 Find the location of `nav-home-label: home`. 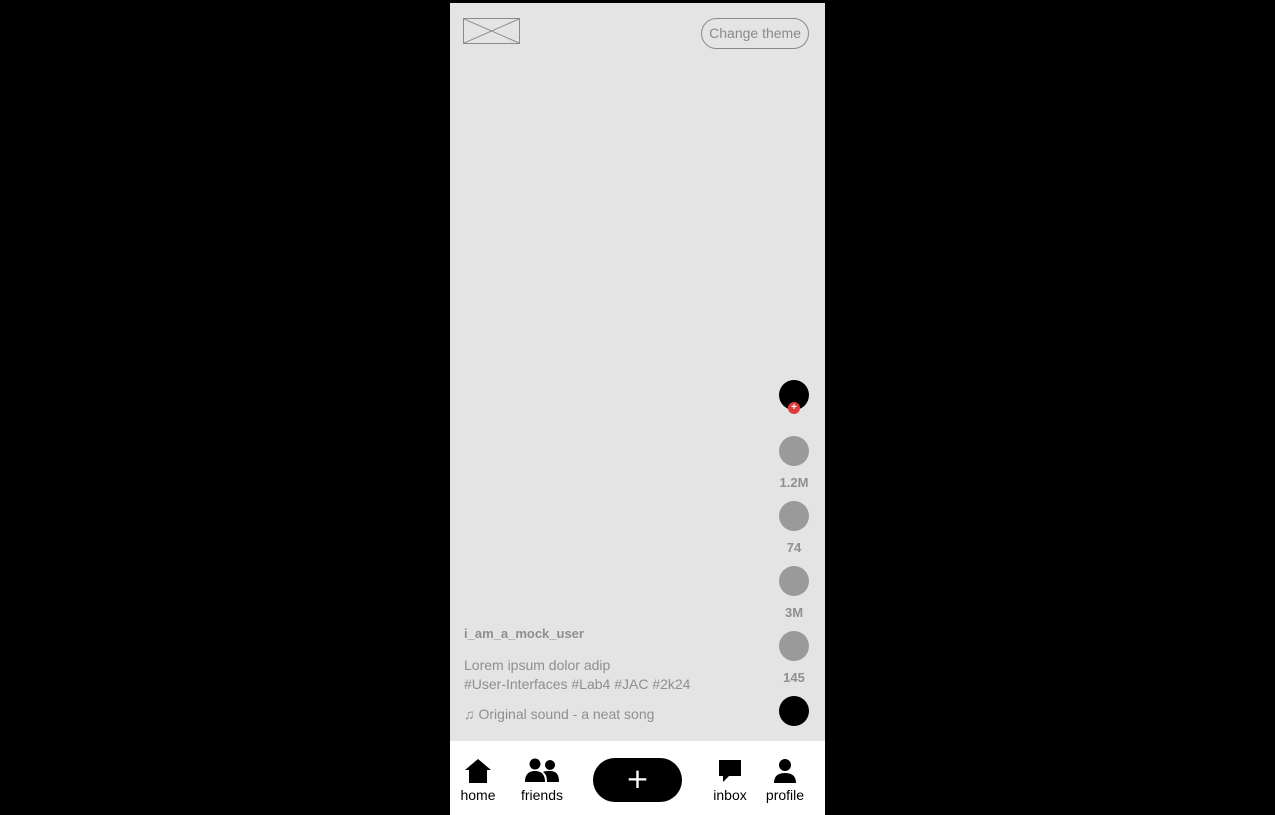

nav-home-label: home is located at coordinates (478, 795).